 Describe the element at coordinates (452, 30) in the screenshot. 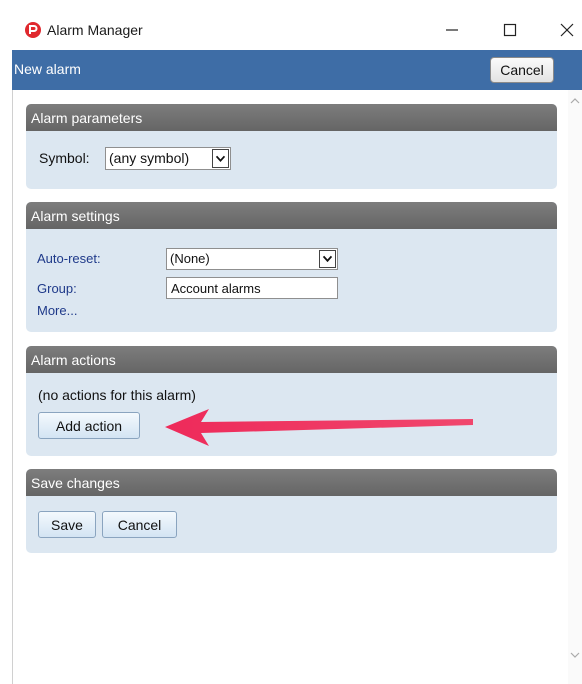

I see `minimize-icon` at that location.